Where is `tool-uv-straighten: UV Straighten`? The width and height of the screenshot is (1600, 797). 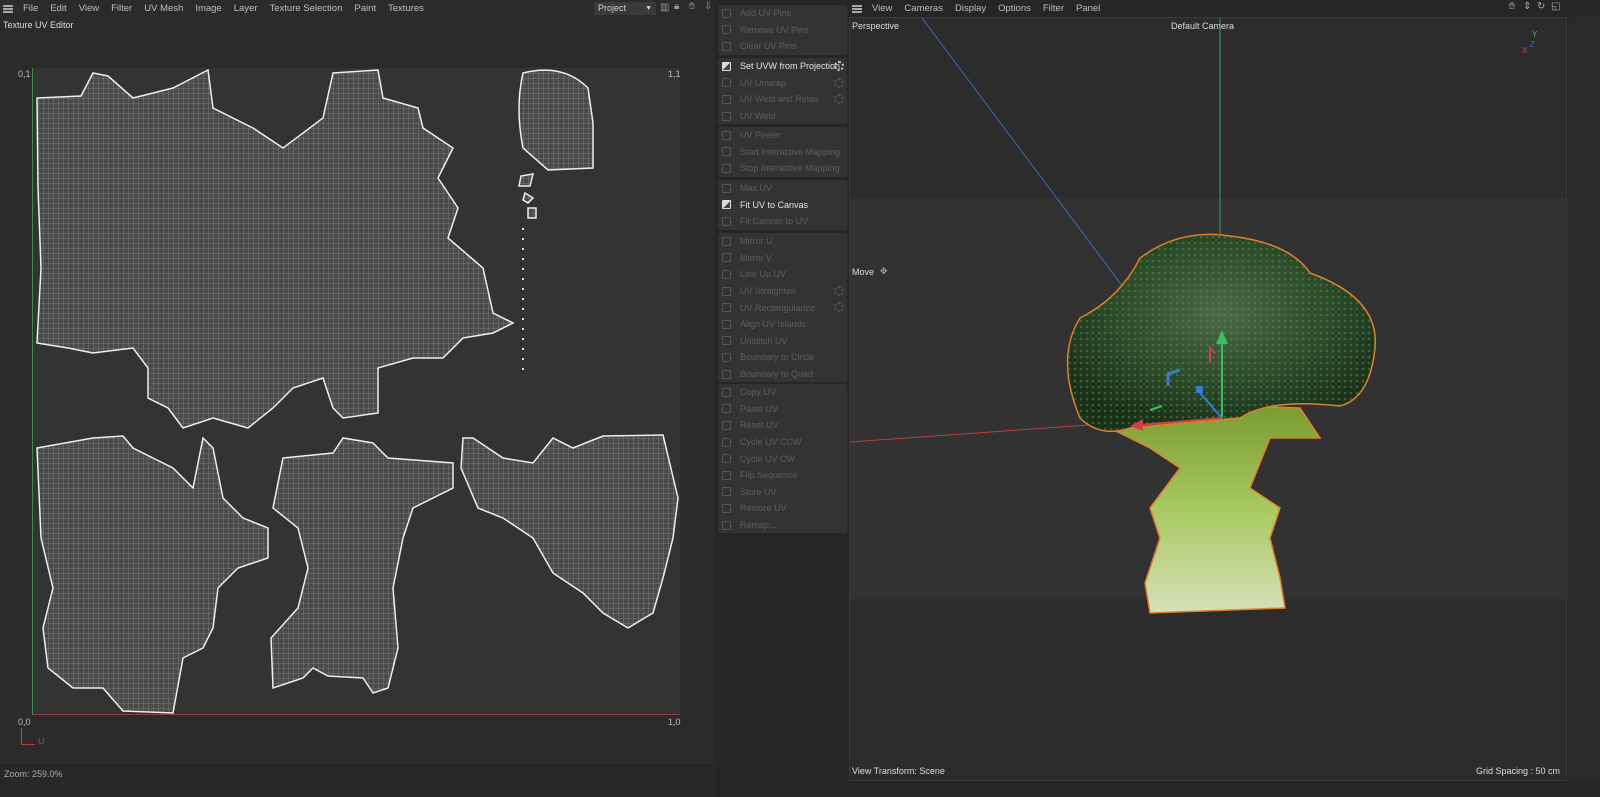
tool-uv-straighten: UV Straighten is located at coordinates (782, 291).